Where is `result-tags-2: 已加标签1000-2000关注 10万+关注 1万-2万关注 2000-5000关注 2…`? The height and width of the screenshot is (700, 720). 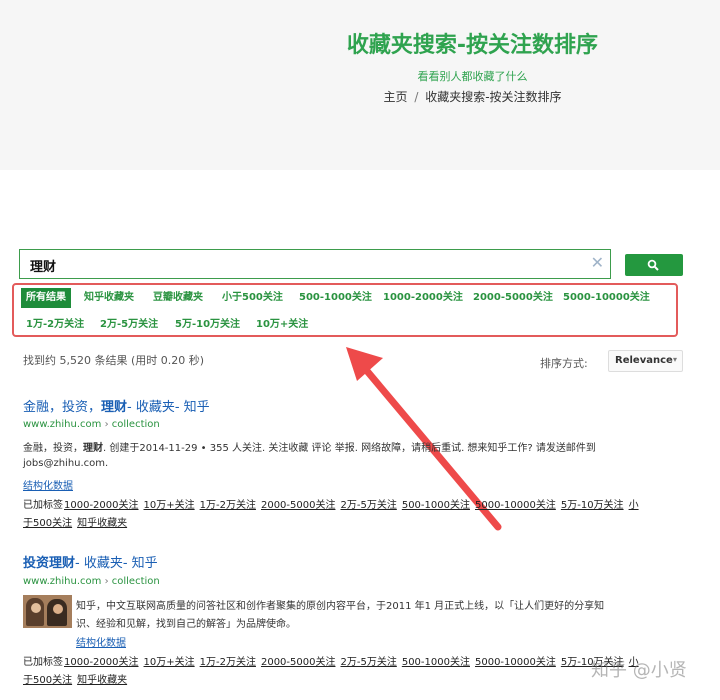 result-tags-2: 已加标签1000-2000关注 10万+关注 1万-2万关注 2000-5000关注 2… is located at coordinates (333, 660).